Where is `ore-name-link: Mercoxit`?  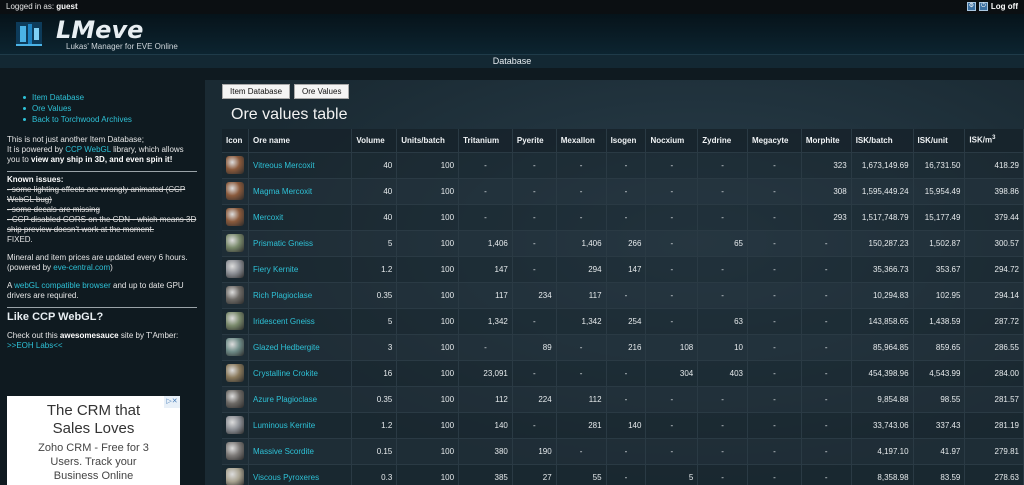 ore-name-link: Mercoxit is located at coordinates (300, 217).